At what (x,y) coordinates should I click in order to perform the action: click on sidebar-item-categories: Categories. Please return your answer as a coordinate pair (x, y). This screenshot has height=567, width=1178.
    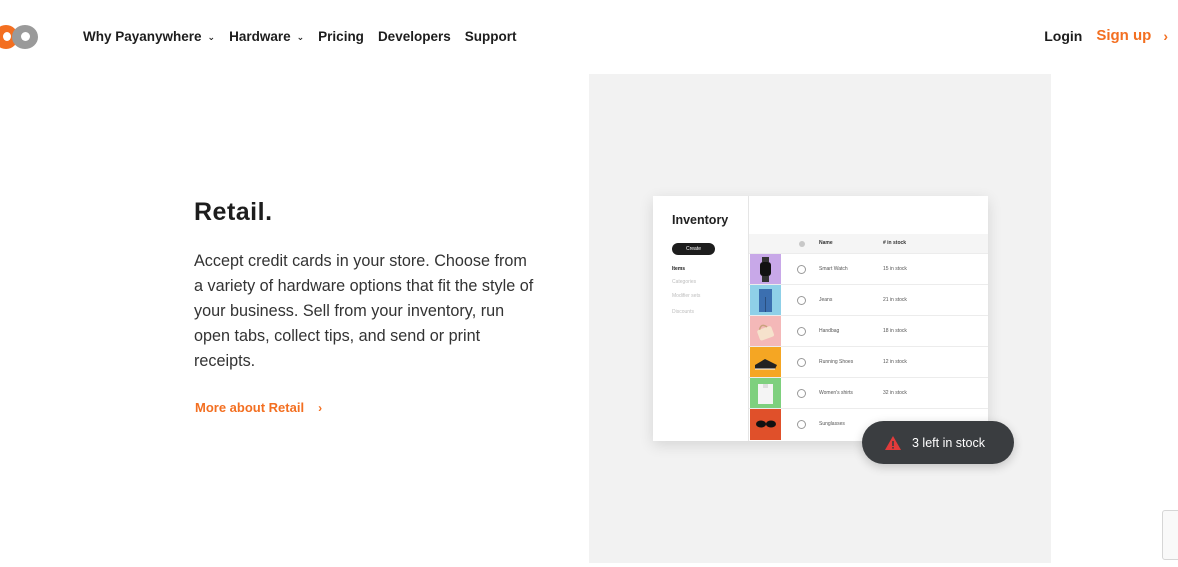
    Looking at the image, I should click on (684, 282).